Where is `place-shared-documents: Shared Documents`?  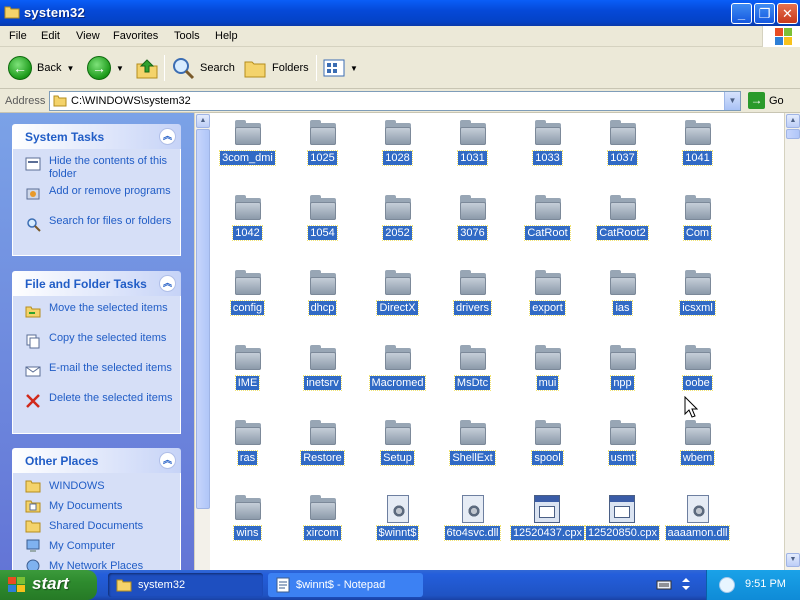
place-shared-documents: Shared Documents is located at coordinates (99, 529).